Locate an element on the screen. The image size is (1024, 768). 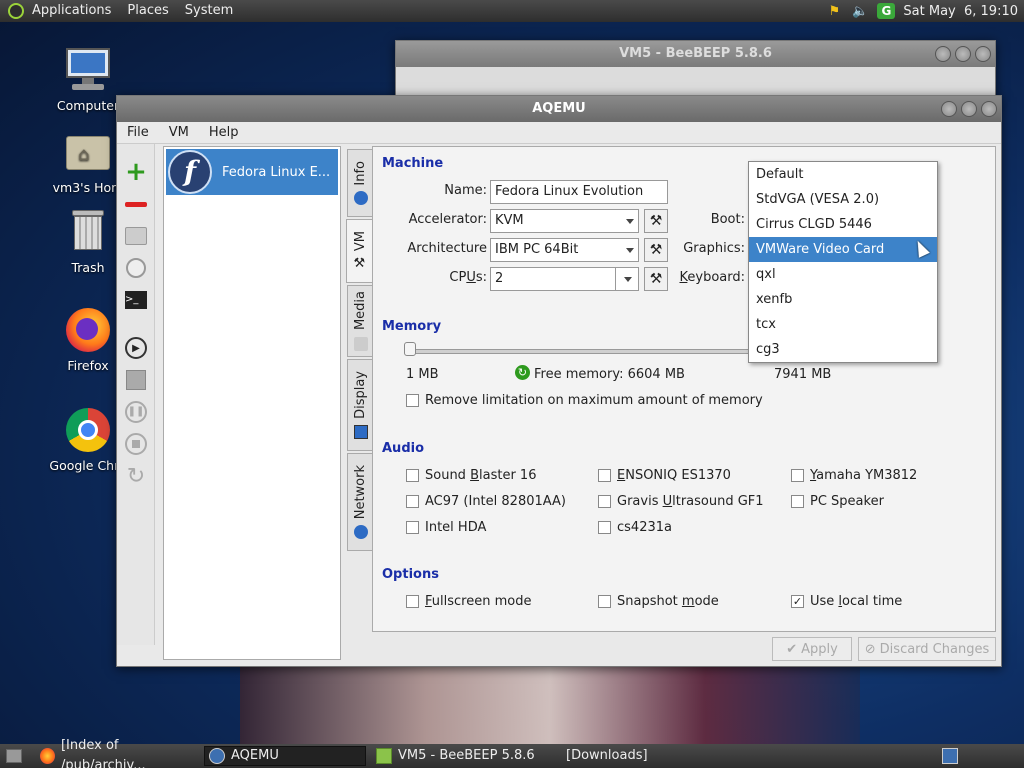
graphics-option: xenfb is located at coordinates (843, 299).